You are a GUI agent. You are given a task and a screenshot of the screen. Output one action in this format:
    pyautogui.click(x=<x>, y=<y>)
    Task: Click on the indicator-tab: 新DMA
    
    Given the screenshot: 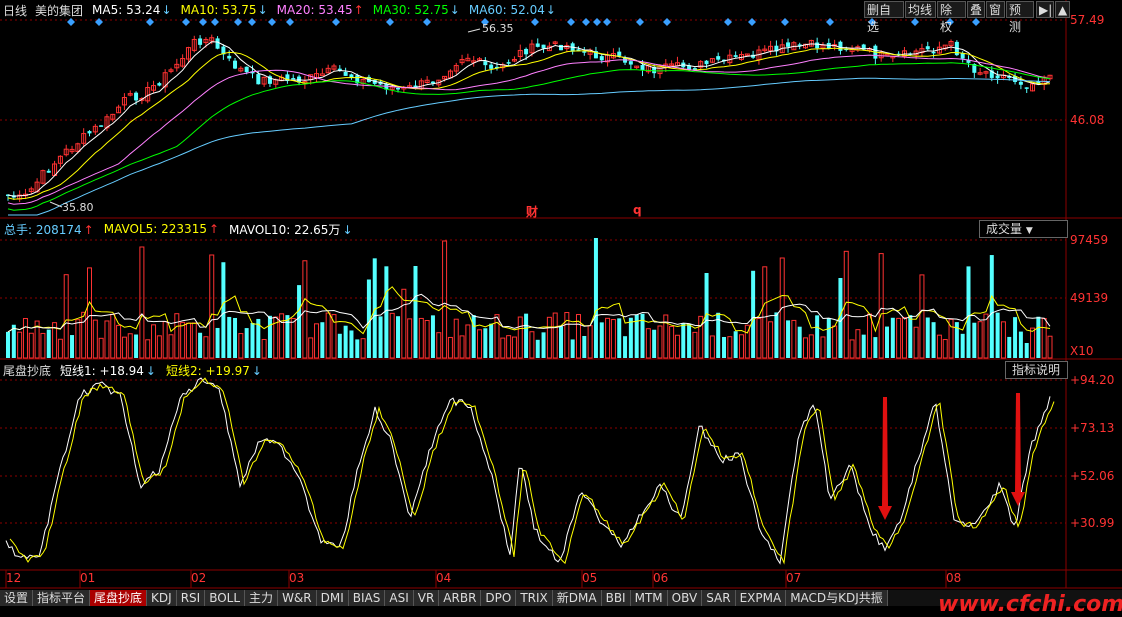 What is the action you would take?
    pyautogui.click(x=577, y=598)
    